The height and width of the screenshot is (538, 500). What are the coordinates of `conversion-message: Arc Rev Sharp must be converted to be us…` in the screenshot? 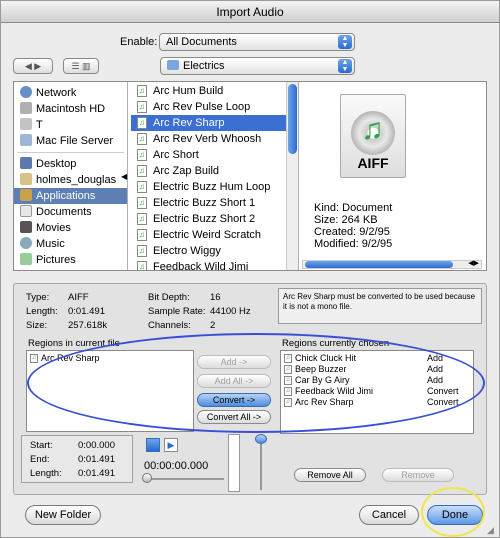 It's located at (380, 306).